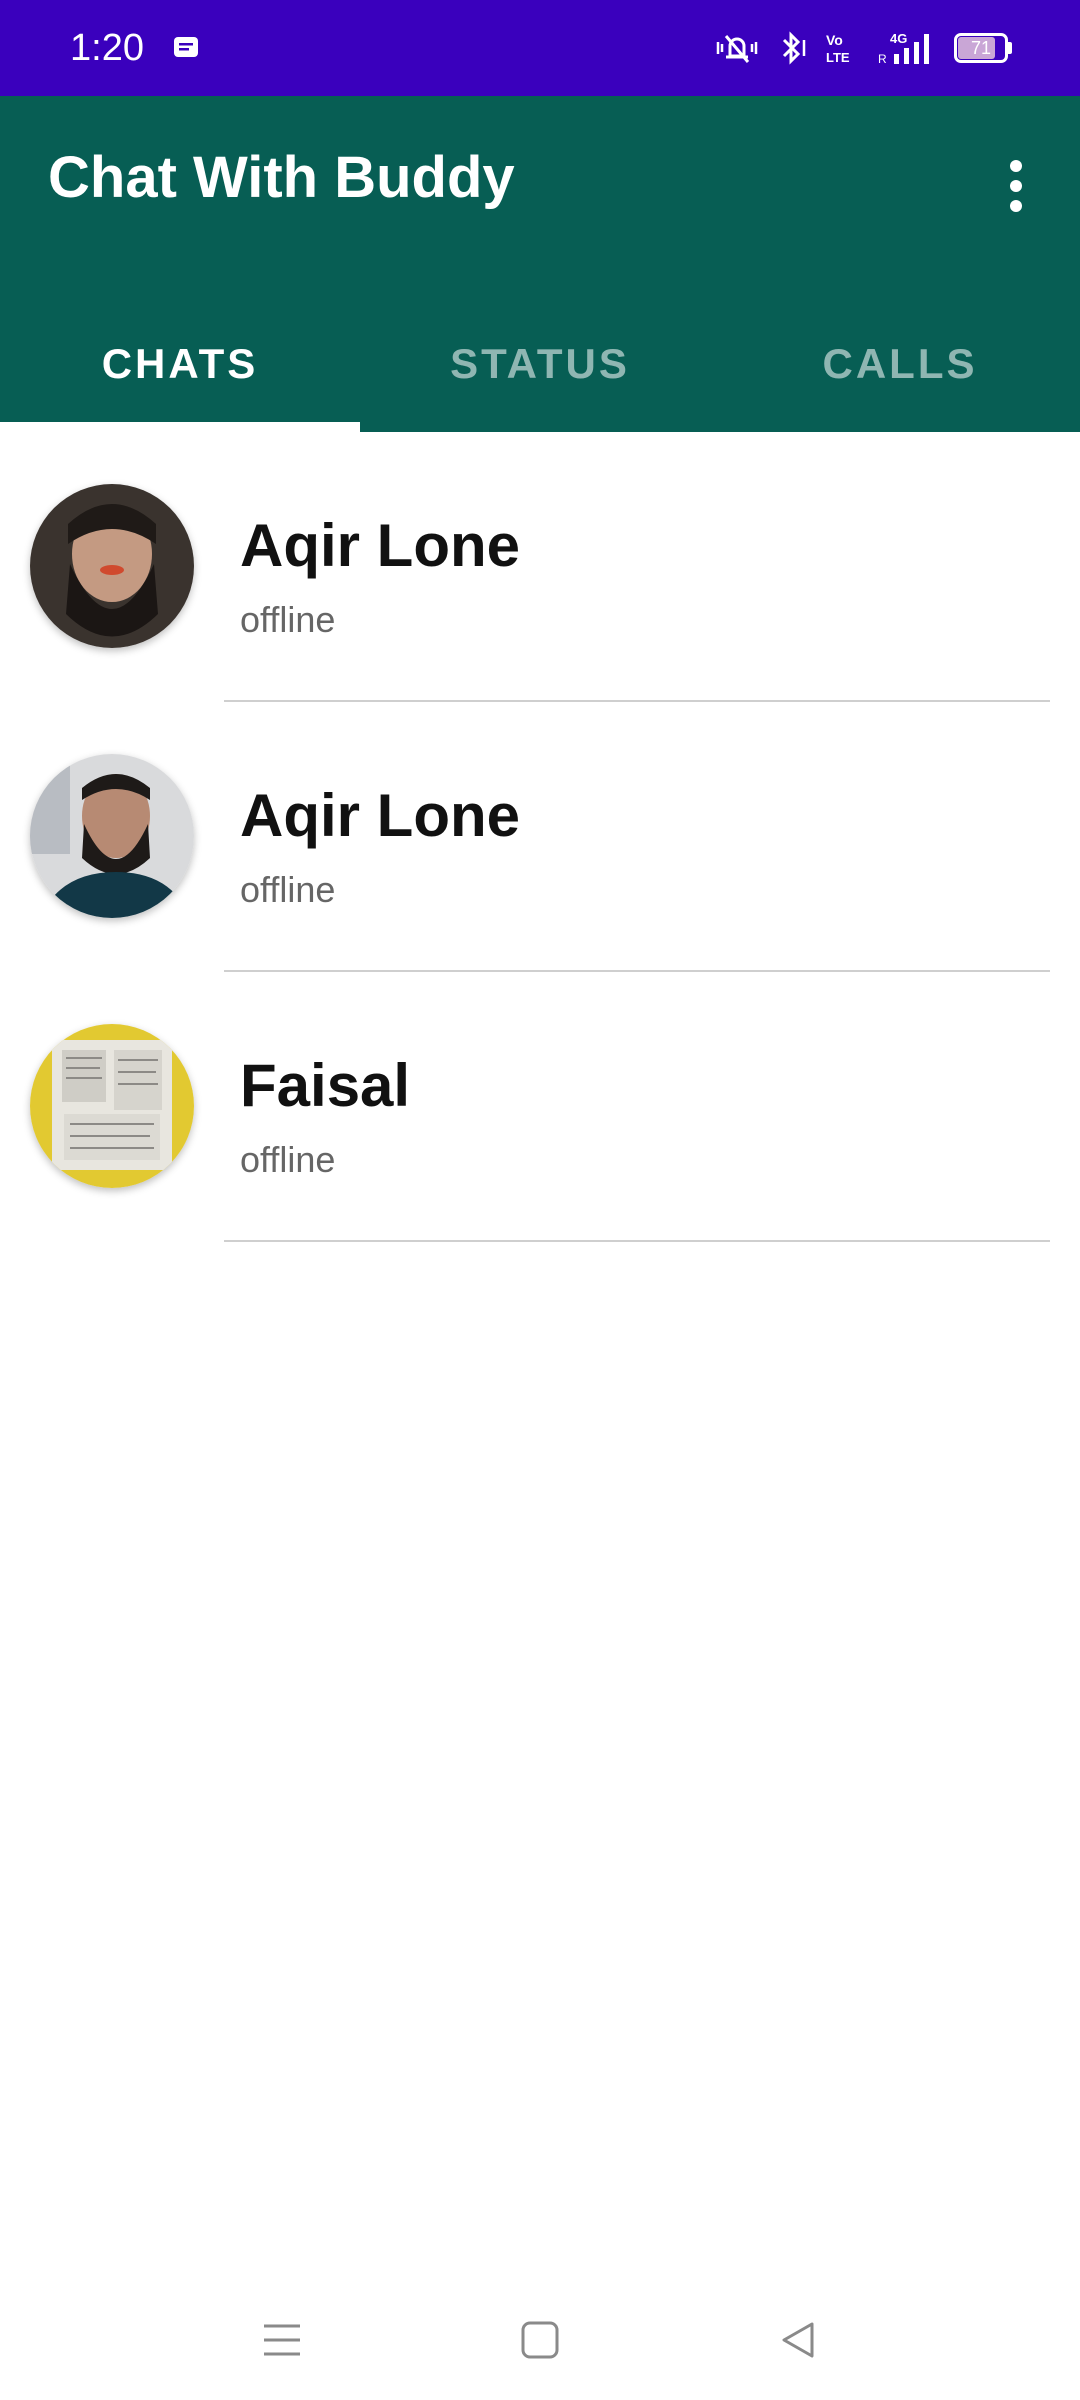 The width and height of the screenshot is (1080, 2400). Describe the element at coordinates (737, 49) in the screenshot. I see `vibrate-mute-icon` at that location.